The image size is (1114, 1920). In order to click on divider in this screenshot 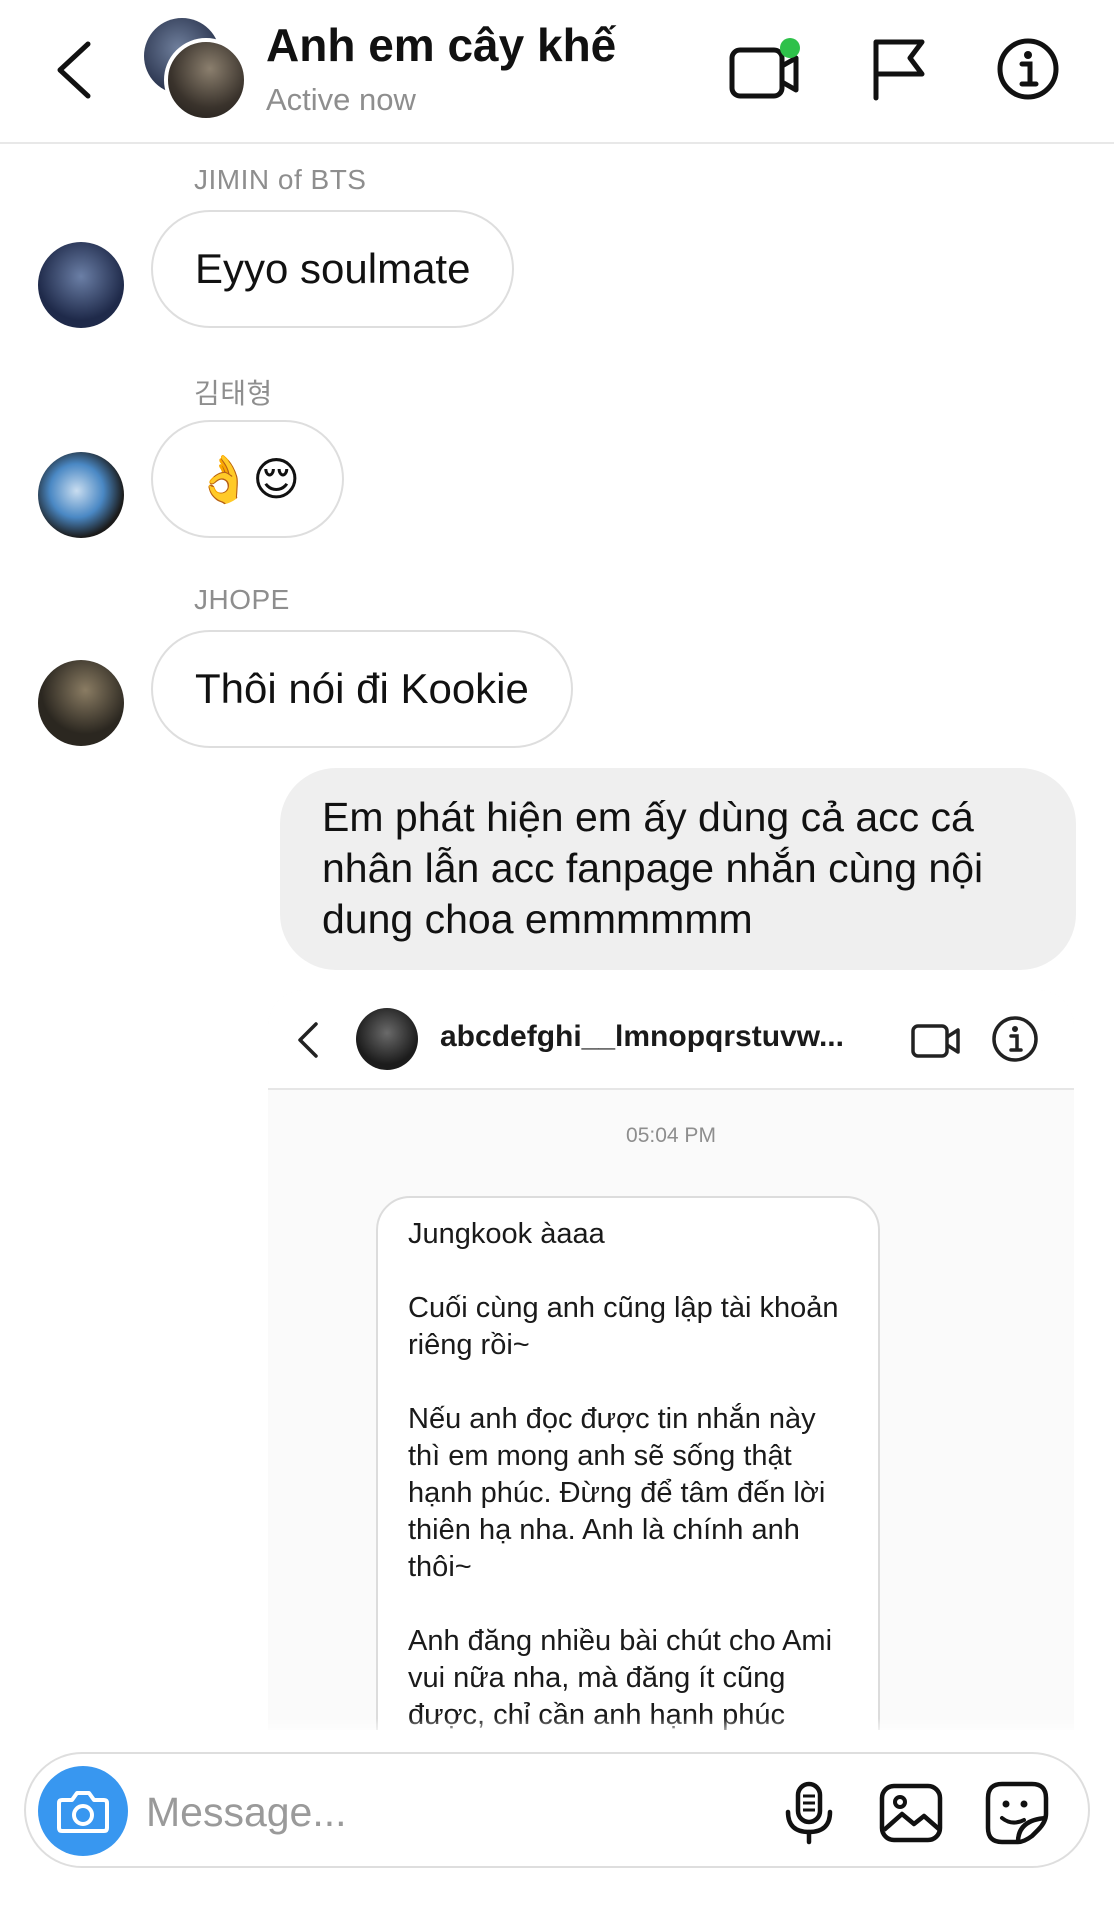, I will do `click(557, 1728)`.